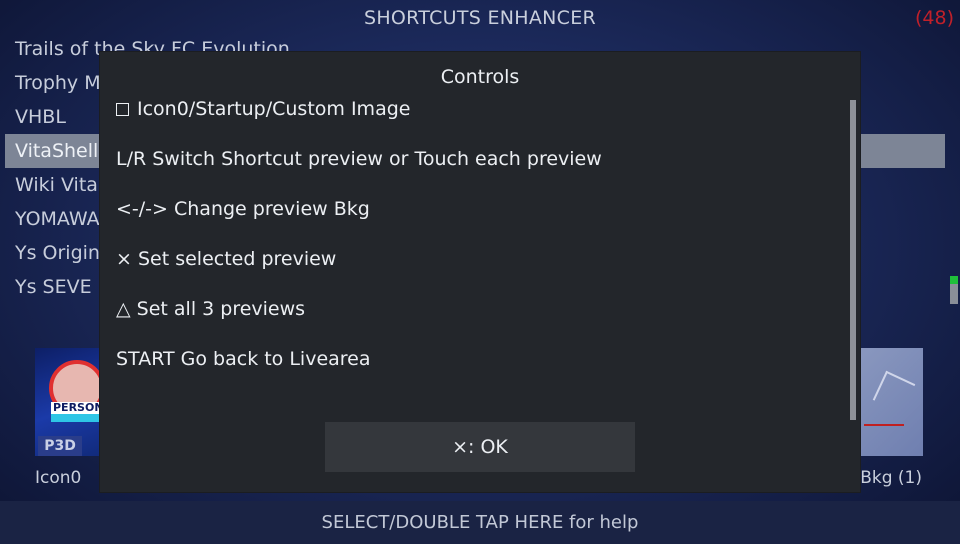  What do you see at coordinates (78, 418) in the screenshot?
I see `persona-logo-strip` at bounding box center [78, 418].